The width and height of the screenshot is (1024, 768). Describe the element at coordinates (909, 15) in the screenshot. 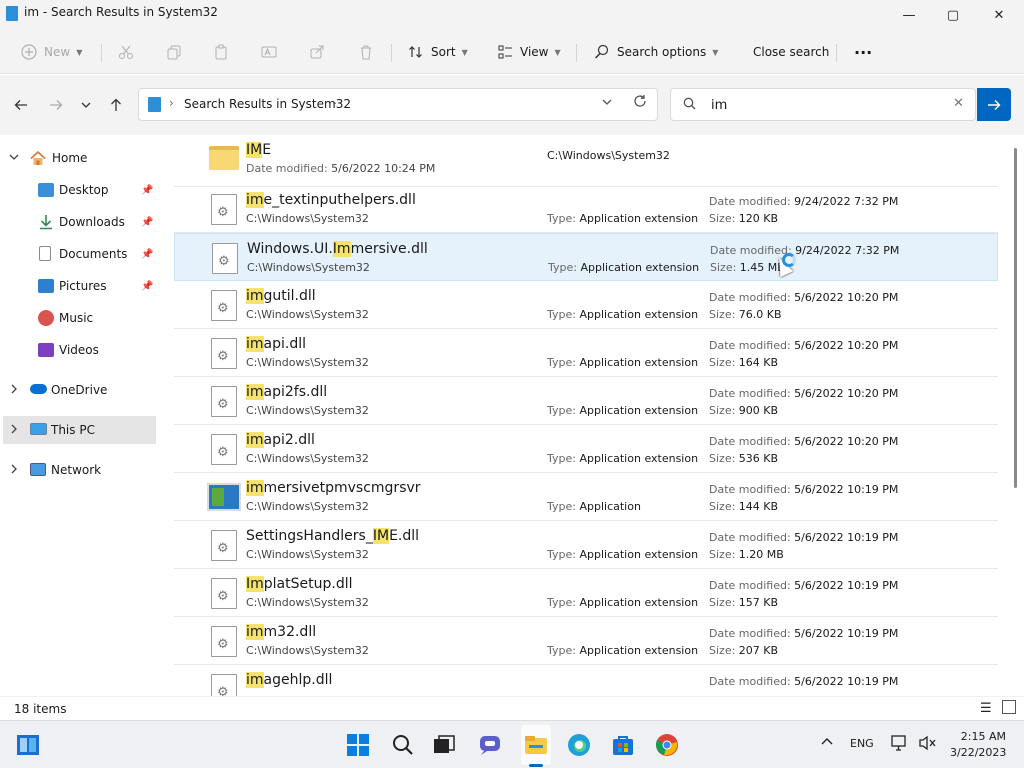

I see `minimize-button: —` at that location.